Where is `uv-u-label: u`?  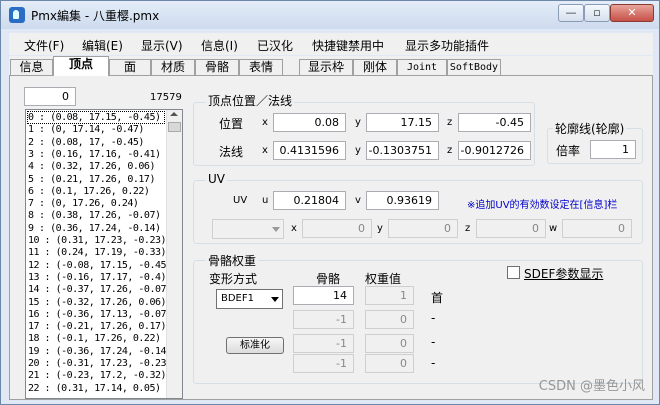 uv-u-label: u is located at coordinates (265, 200).